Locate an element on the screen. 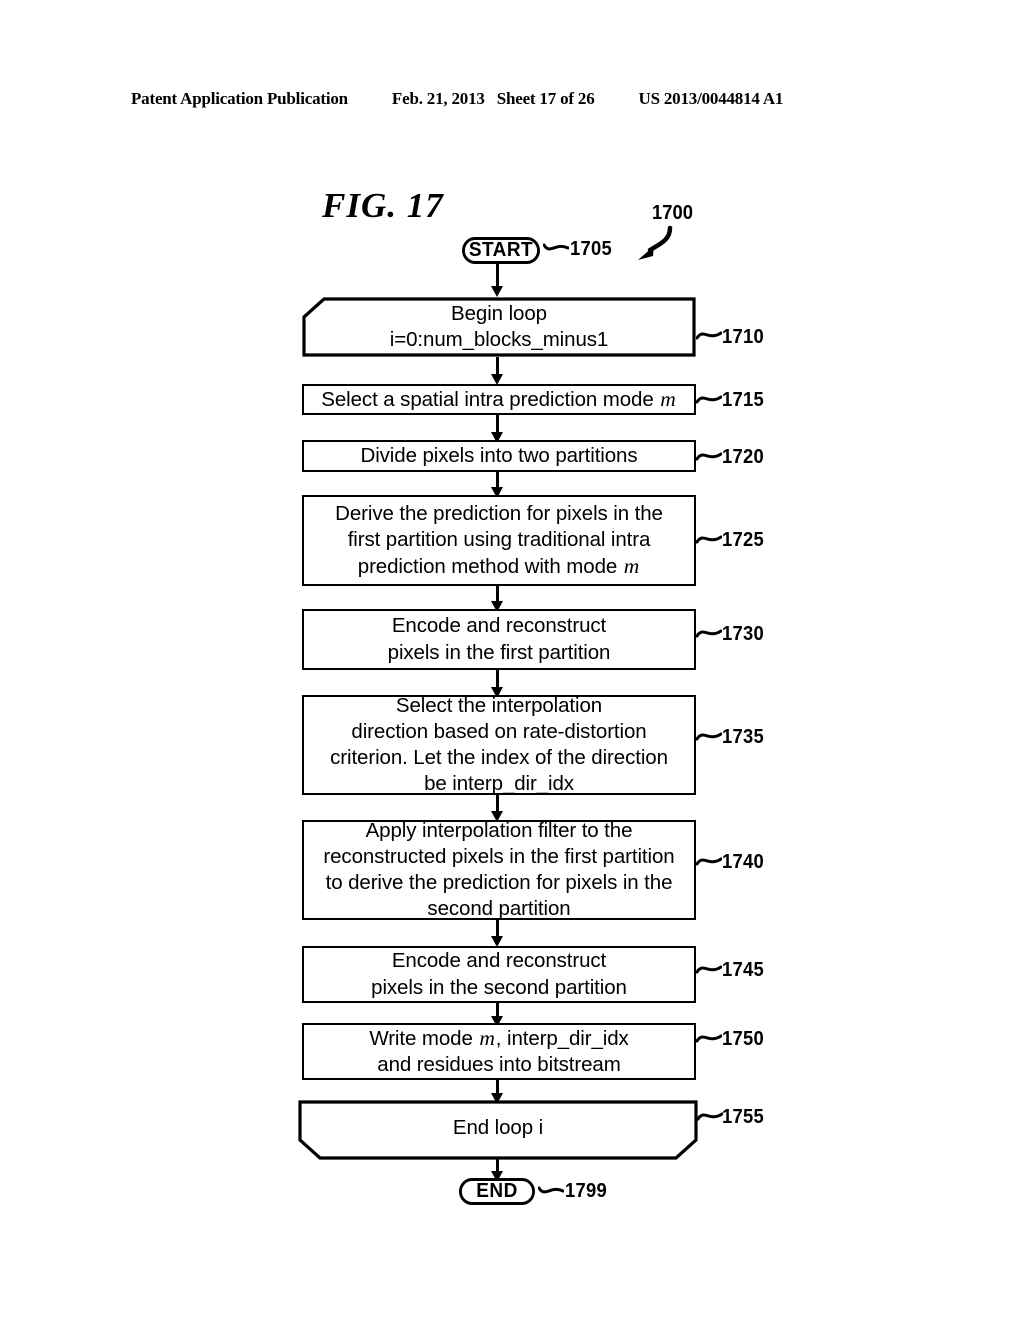 Image resolution: width=1024 pixels, height=1320 pixels. refnum-1799: 1799 is located at coordinates (586, 1191).